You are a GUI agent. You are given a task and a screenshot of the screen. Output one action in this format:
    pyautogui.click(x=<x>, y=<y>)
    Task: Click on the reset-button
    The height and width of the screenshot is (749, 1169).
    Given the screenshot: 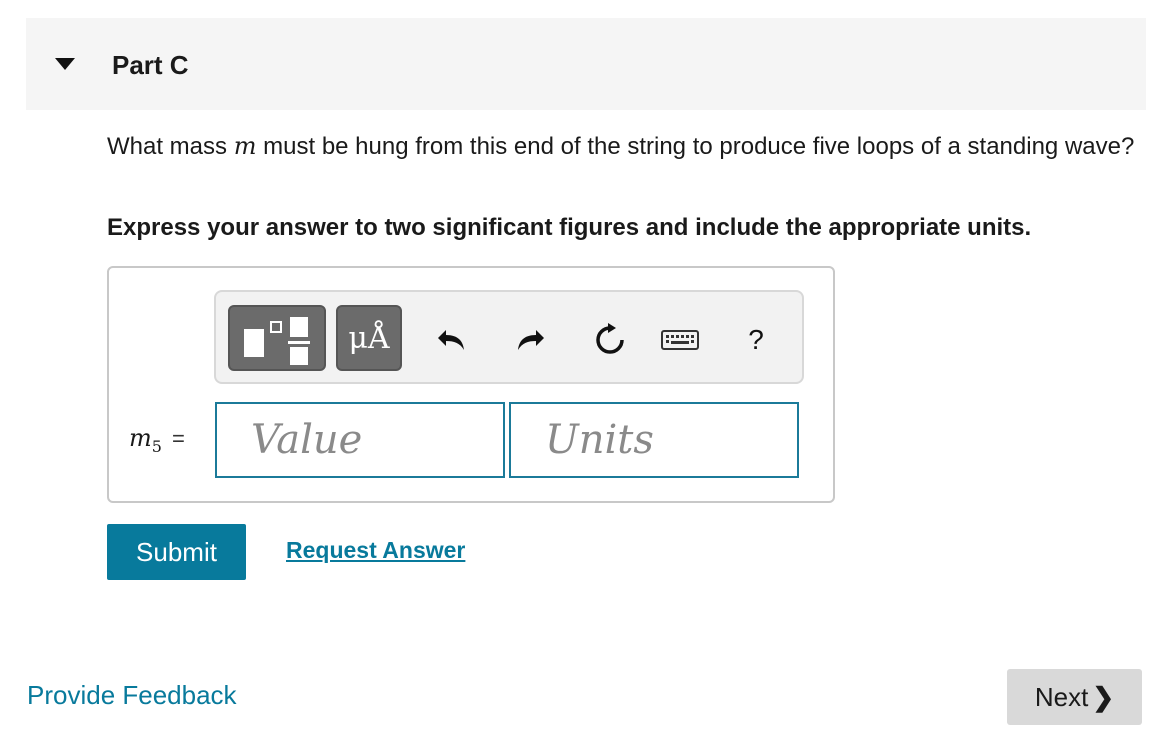 What is the action you would take?
    pyautogui.click(x=610, y=340)
    